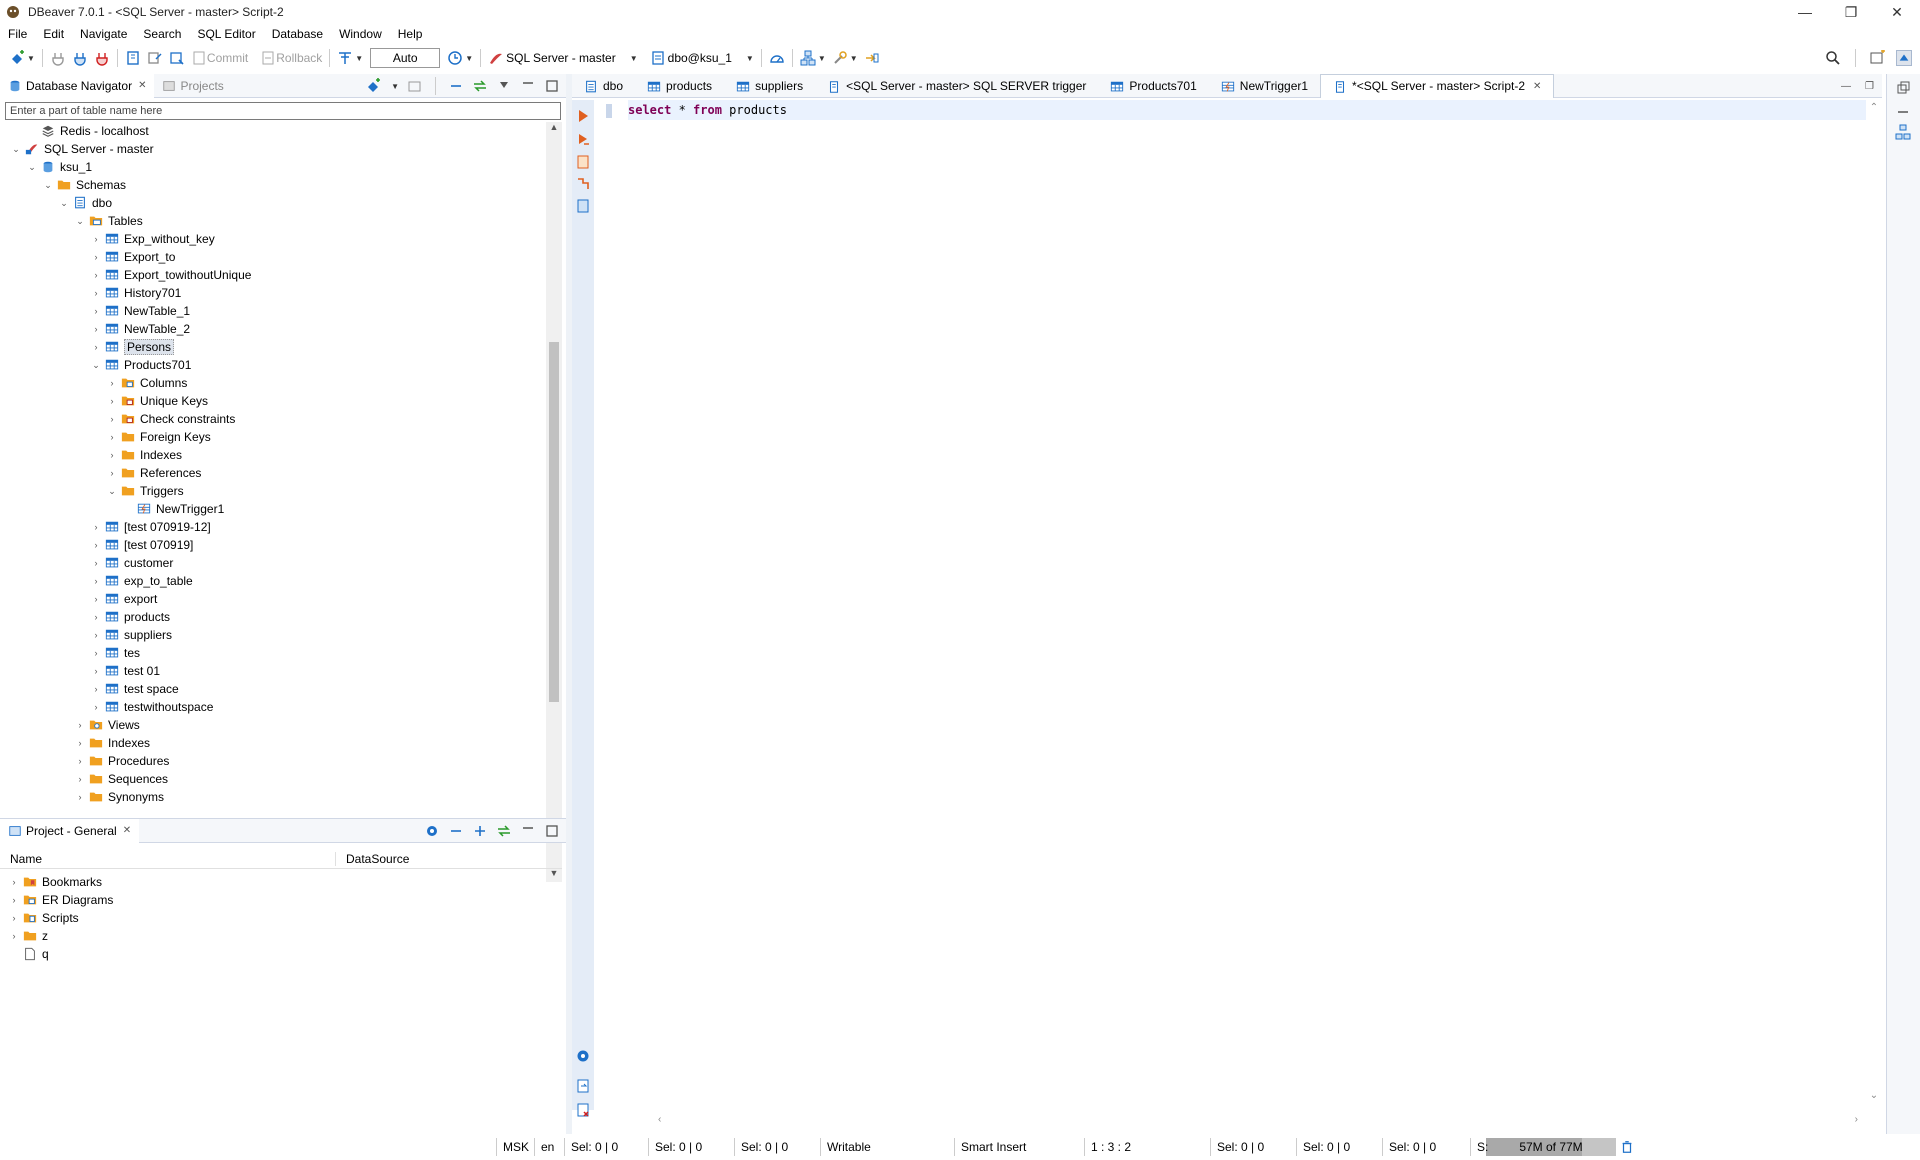  What do you see at coordinates (142, 545) in the screenshot?
I see `tree-node-test-070919: › [test 070919]` at bounding box center [142, 545].